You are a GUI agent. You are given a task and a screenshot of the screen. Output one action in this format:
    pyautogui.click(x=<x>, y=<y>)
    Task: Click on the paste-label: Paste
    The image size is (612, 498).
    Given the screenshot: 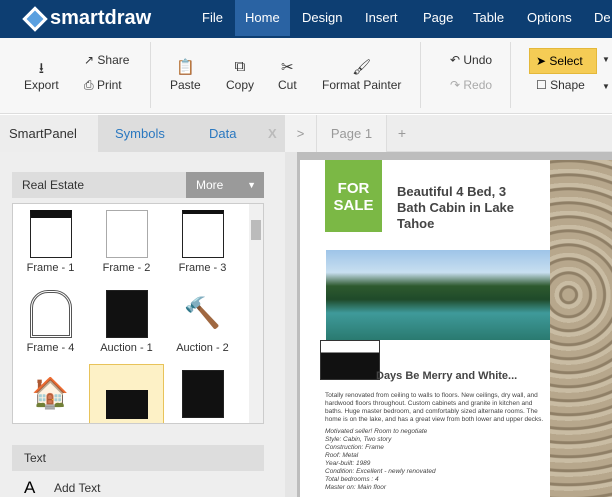 What is the action you would take?
    pyautogui.click(x=185, y=85)
    